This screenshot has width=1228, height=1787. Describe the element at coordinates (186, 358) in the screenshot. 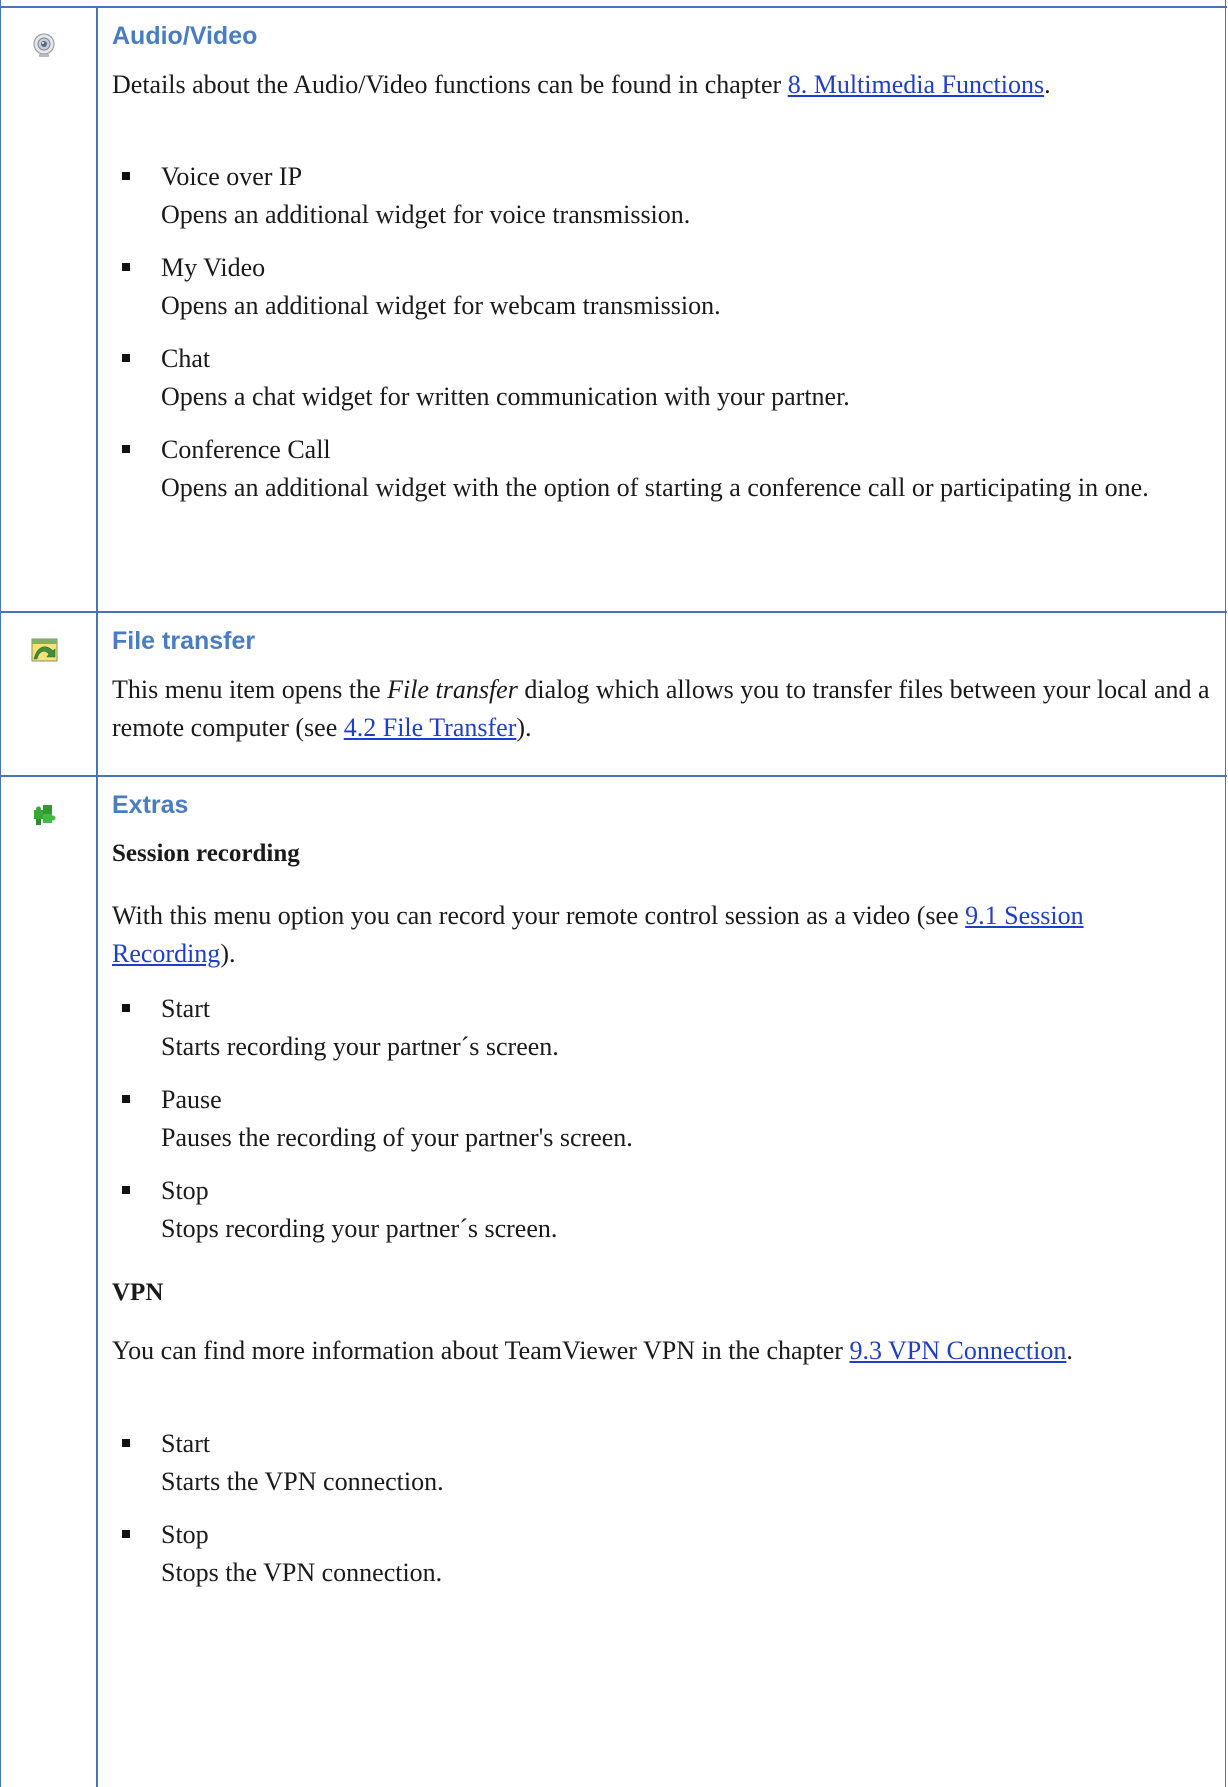

I see `item-label: Chat` at that location.